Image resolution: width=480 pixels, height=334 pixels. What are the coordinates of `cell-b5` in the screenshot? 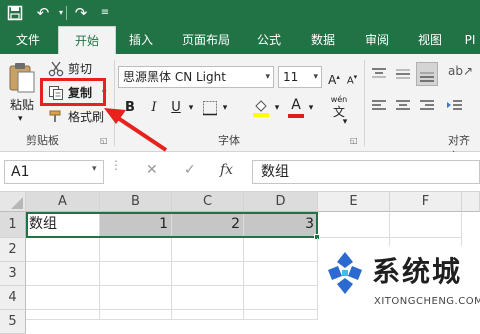 It's located at (136, 315).